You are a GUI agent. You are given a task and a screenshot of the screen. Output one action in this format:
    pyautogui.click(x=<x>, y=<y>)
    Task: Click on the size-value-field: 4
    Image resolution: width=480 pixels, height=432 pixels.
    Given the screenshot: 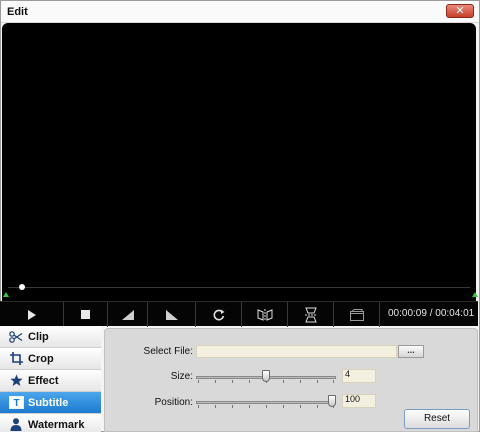 What is the action you would take?
    pyautogui.click(x=359, y=376)
    